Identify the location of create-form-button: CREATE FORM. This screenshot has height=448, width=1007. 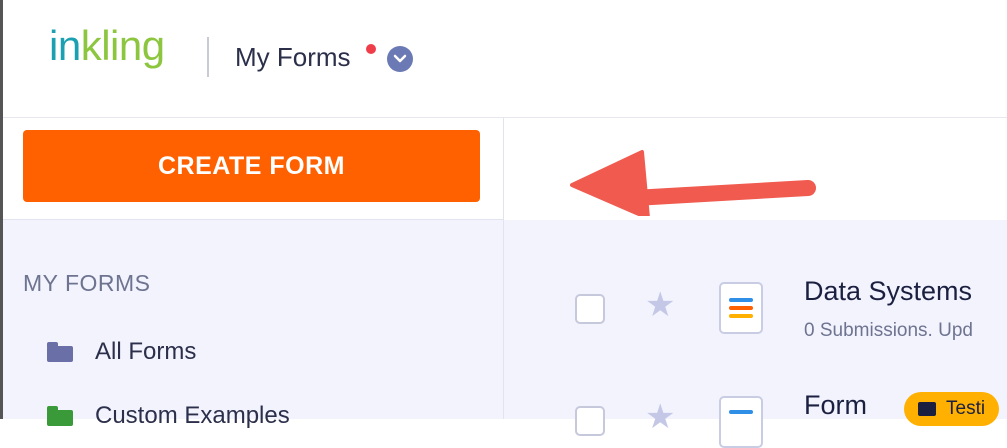
(251, 166).